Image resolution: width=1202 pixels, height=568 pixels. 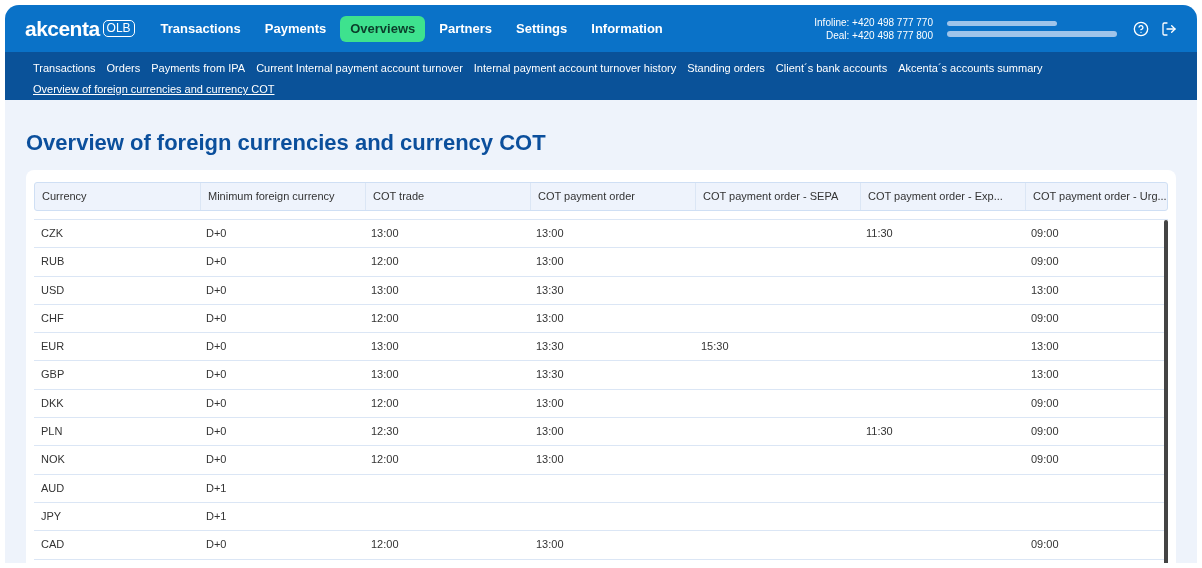 I want to click on table-cell-text: EUR, so click(x=53, y=347).